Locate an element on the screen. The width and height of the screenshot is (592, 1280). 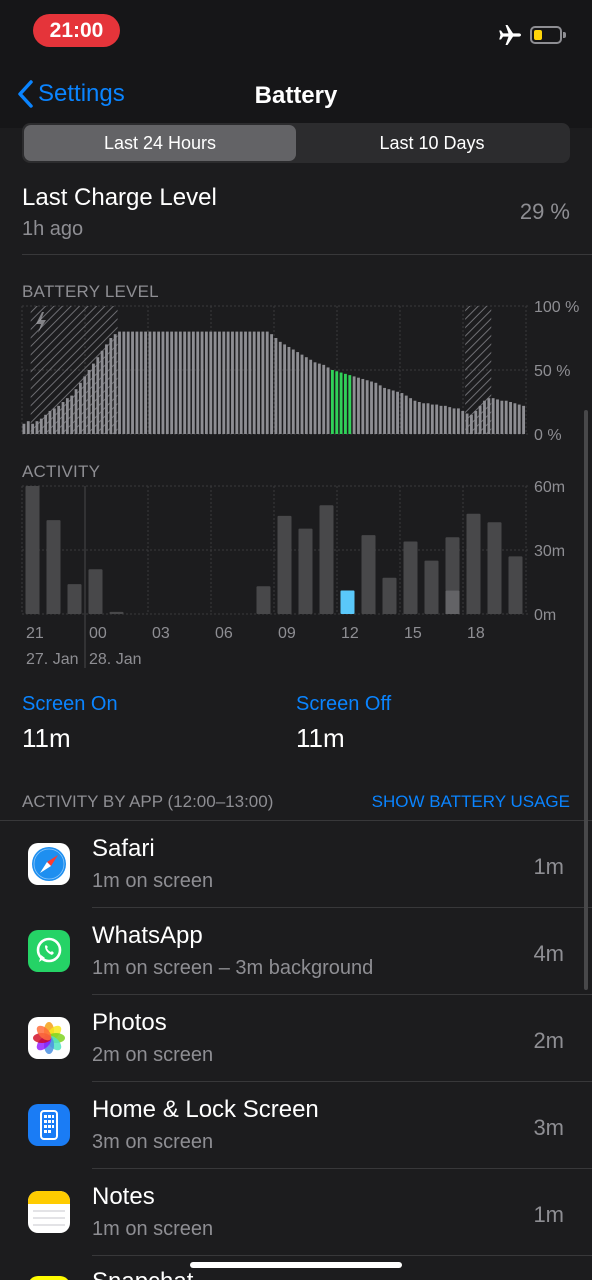
segment-last-10-days: Last 10 Days is located at coordinates (432, 143).